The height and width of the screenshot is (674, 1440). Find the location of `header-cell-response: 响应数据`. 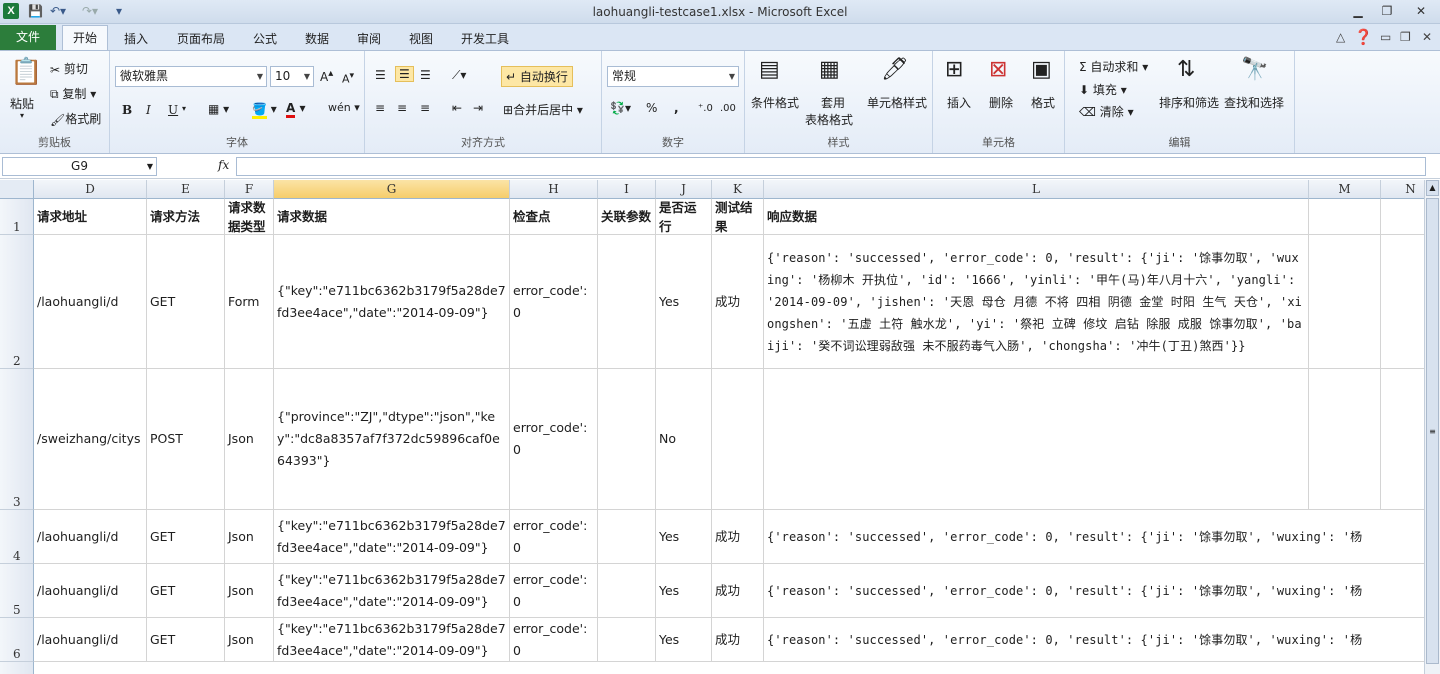

header-cell-response: 响应数据 is located at coordinates (1036, 217).